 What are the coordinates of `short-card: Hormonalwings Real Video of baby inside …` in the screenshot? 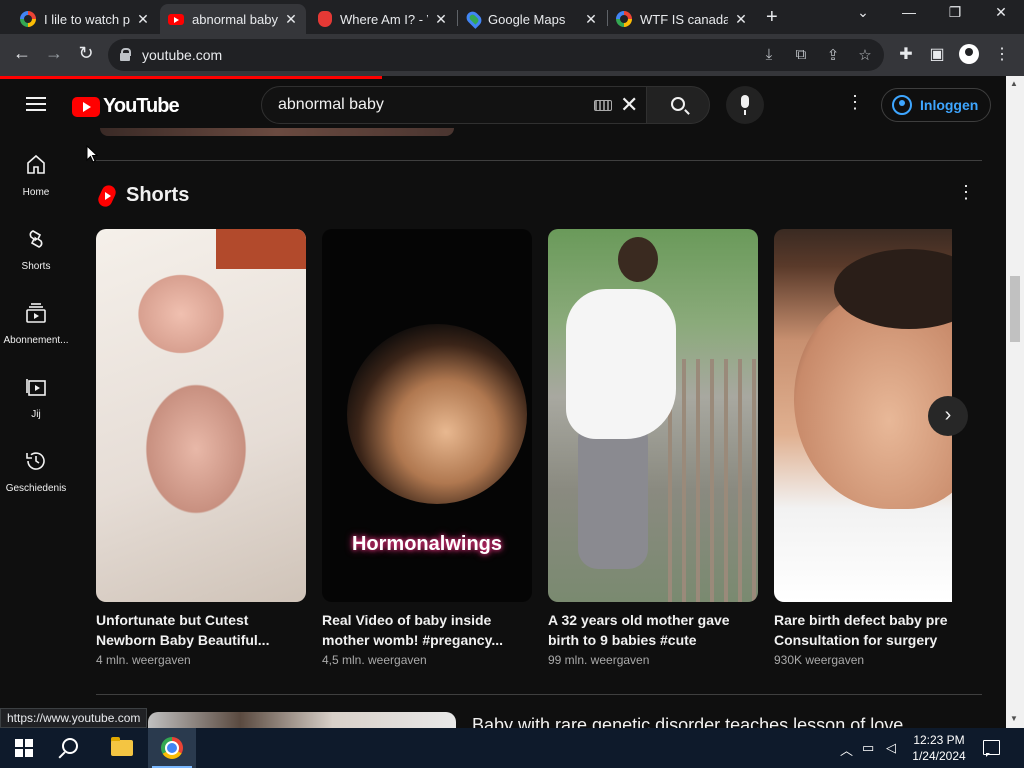 It's located at (427, 448).